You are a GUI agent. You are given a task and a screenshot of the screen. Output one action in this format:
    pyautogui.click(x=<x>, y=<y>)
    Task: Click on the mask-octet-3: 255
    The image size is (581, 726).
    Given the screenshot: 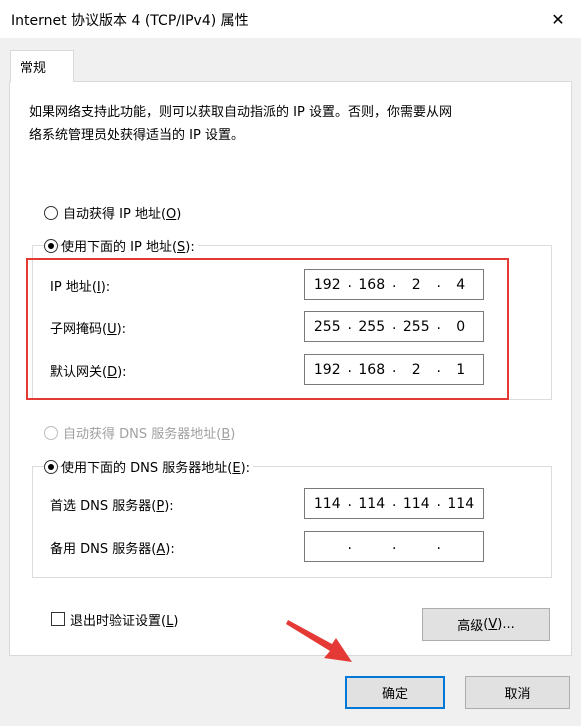 What is the action you would take?
    pyautogui.click(x=416, y=327)
    